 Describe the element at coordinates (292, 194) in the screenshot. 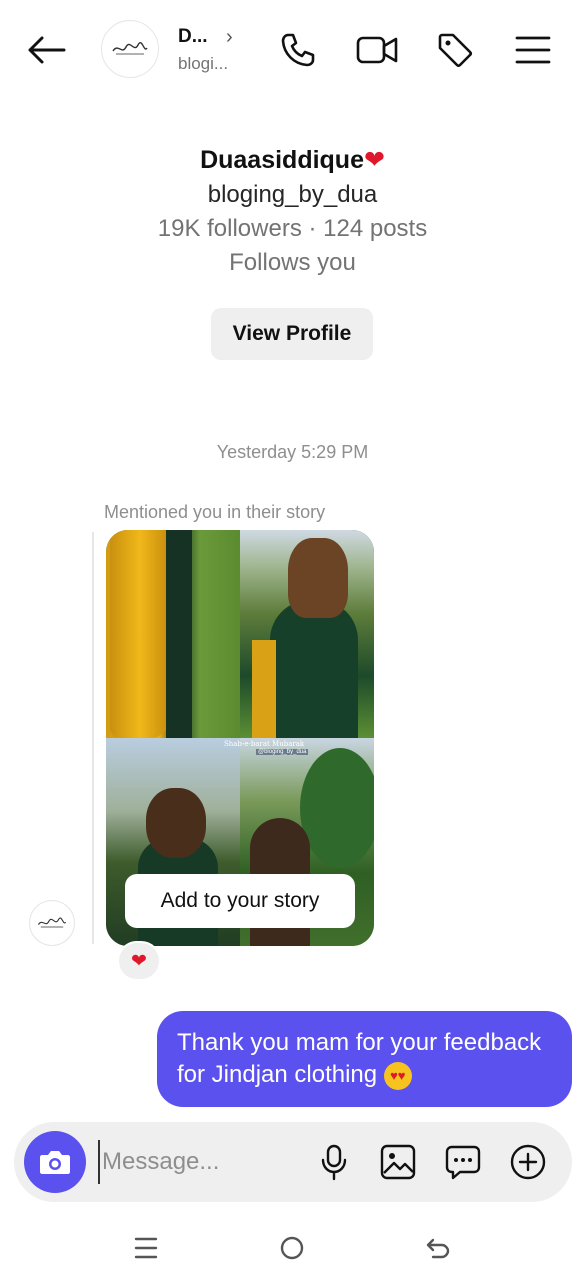

I see `profile-username: bloging_by_dua` at that location.